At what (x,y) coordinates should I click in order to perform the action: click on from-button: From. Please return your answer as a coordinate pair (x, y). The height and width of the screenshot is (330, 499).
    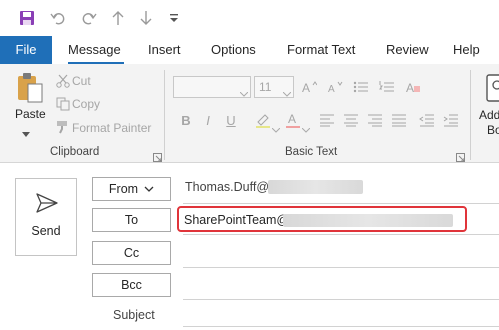
    Looking at the image, I should click on (131, 189).